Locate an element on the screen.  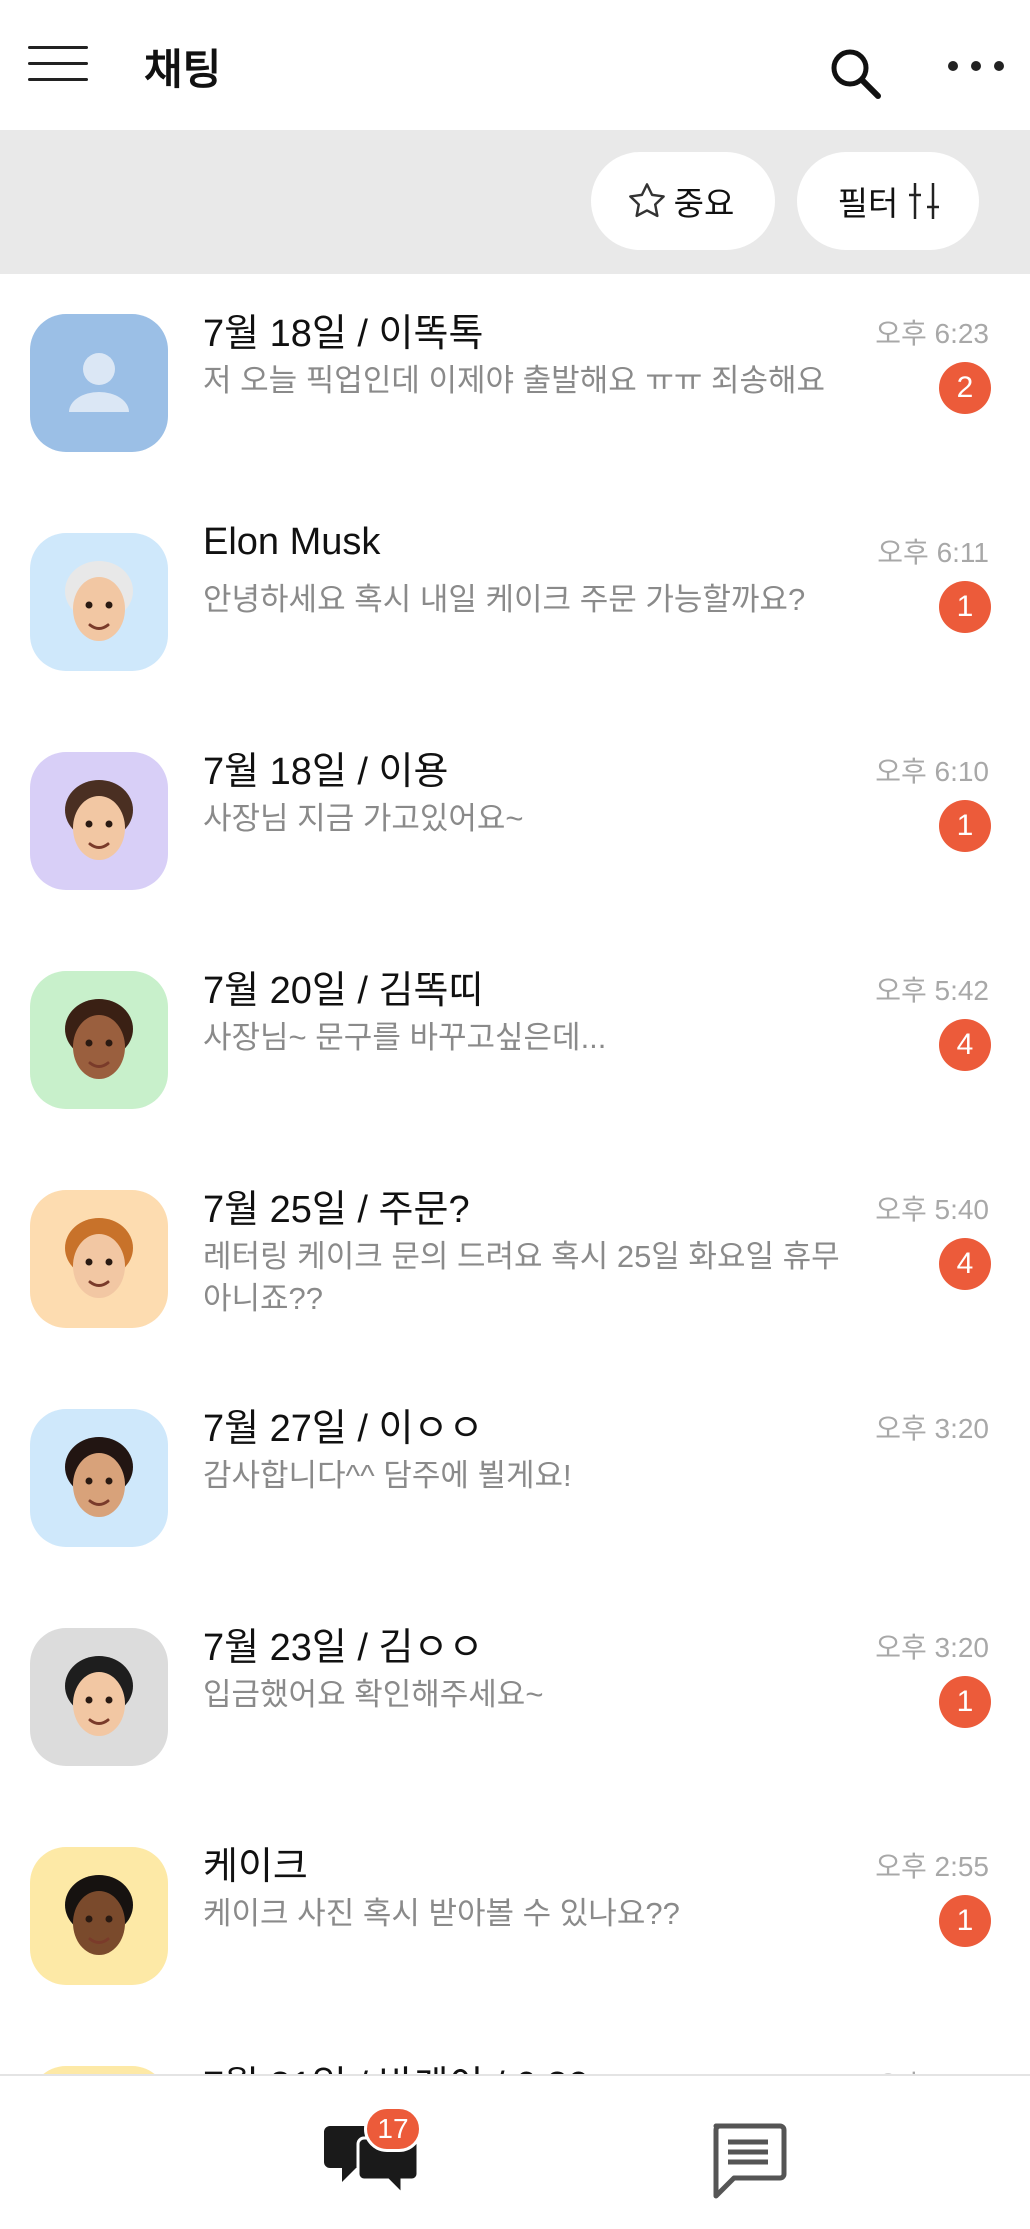
chat-name: 7월 23일 / 김ㅇㅇ is located at coordinates (343, 1648).